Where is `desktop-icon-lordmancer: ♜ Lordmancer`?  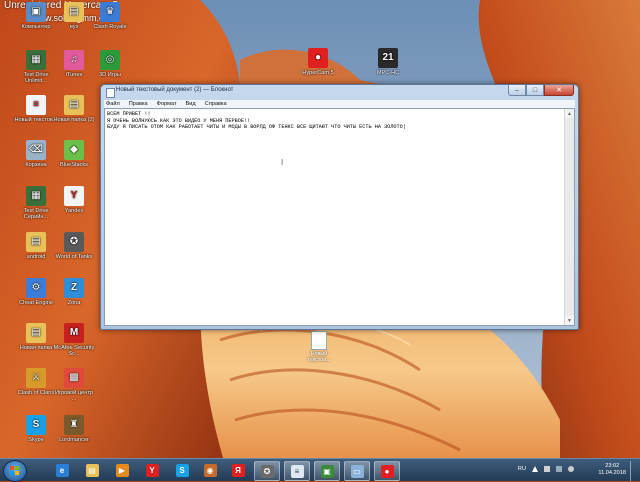 desktop-icon-lordmancer: ♜ Lordmancer is located at coordinates (74, 429).